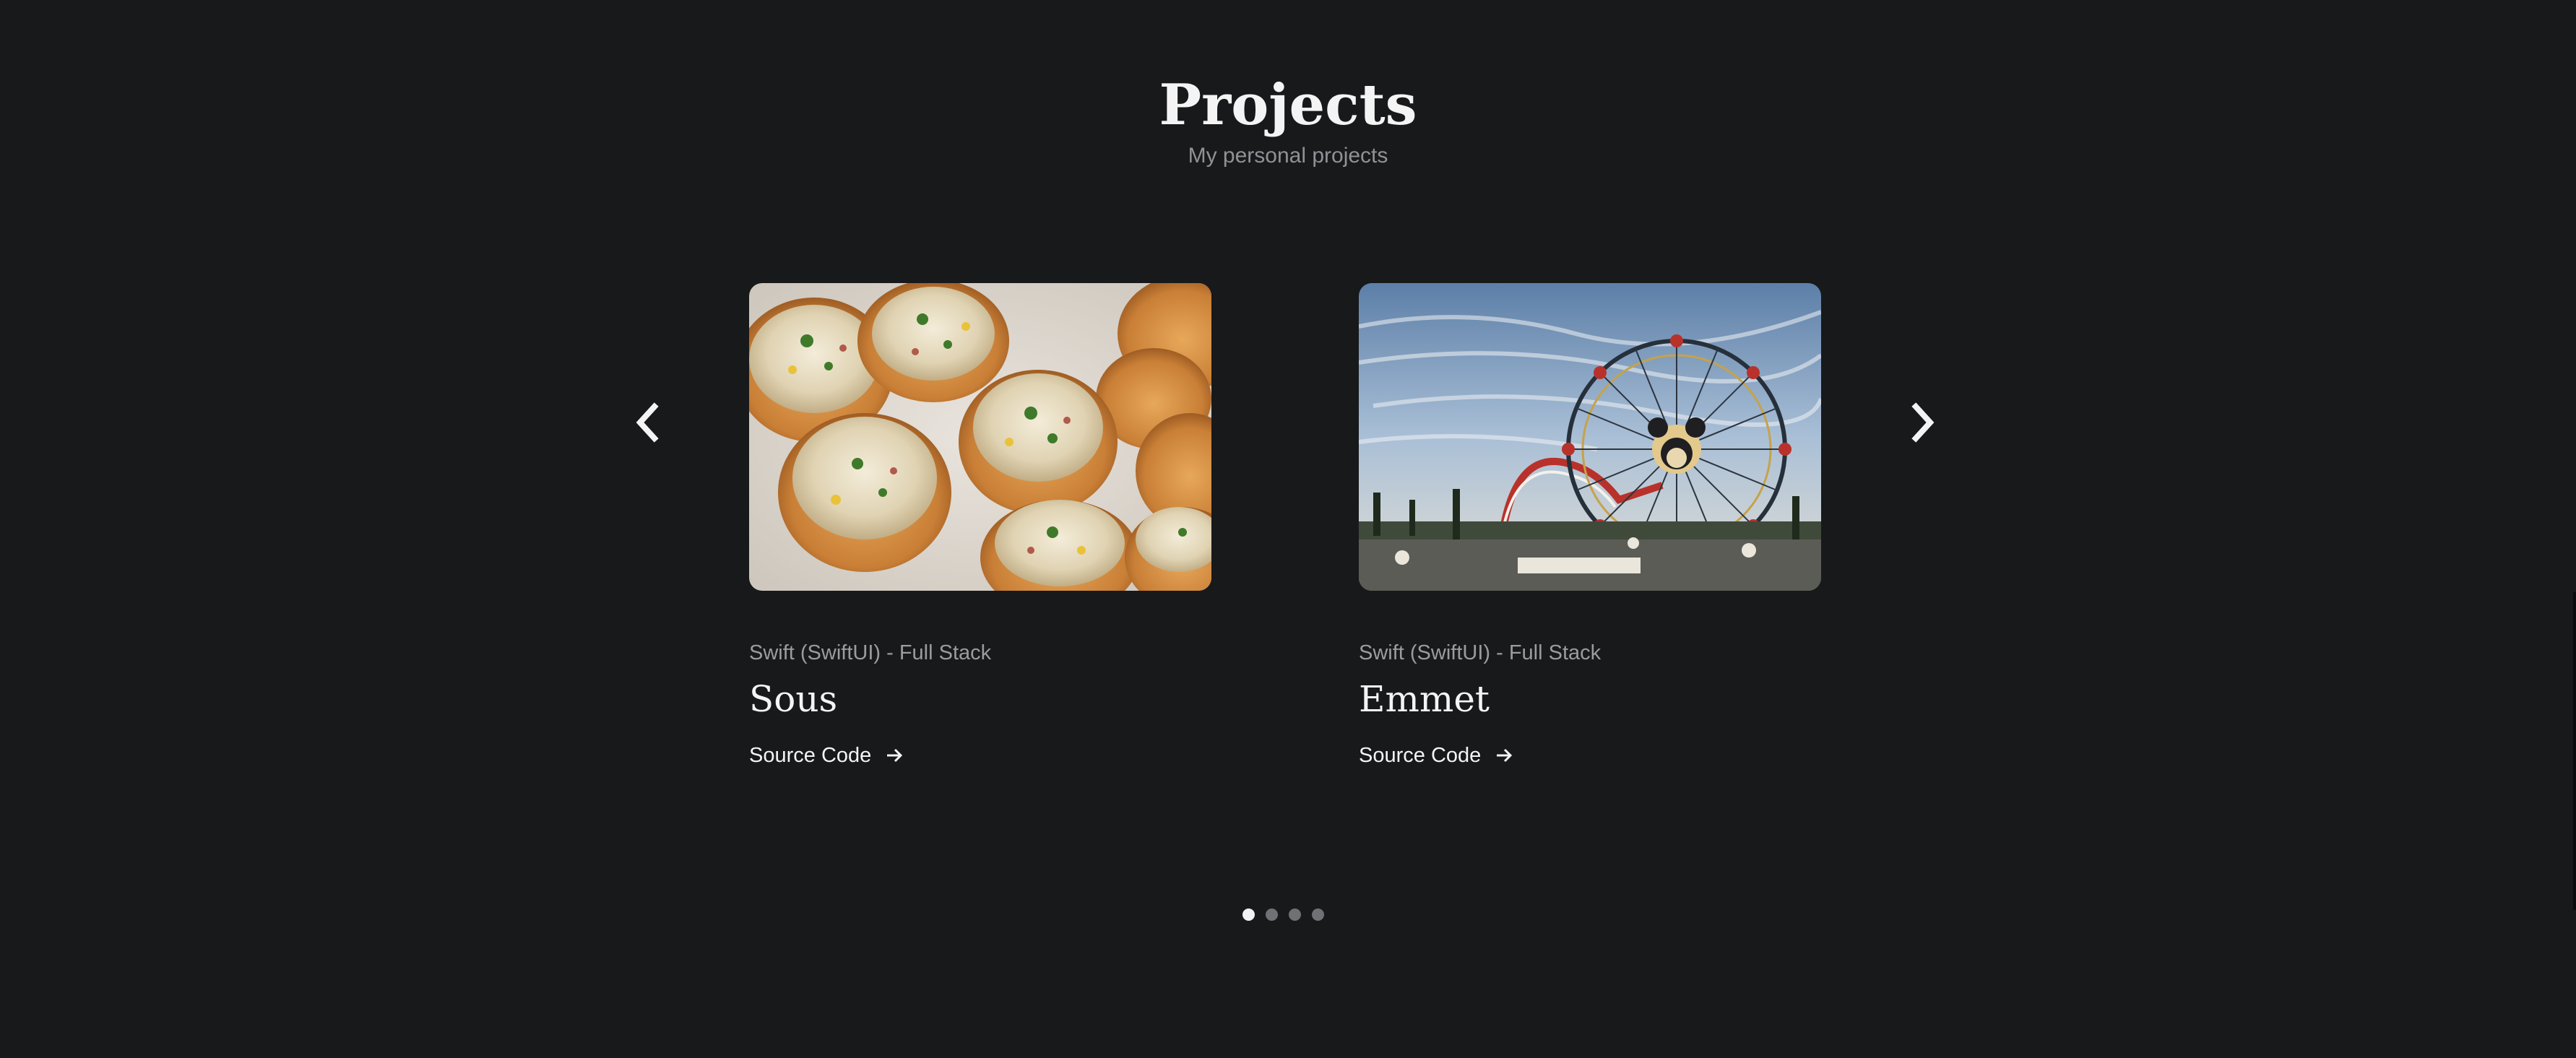  I want to click on chevron-left-icon, so click(647, 422).